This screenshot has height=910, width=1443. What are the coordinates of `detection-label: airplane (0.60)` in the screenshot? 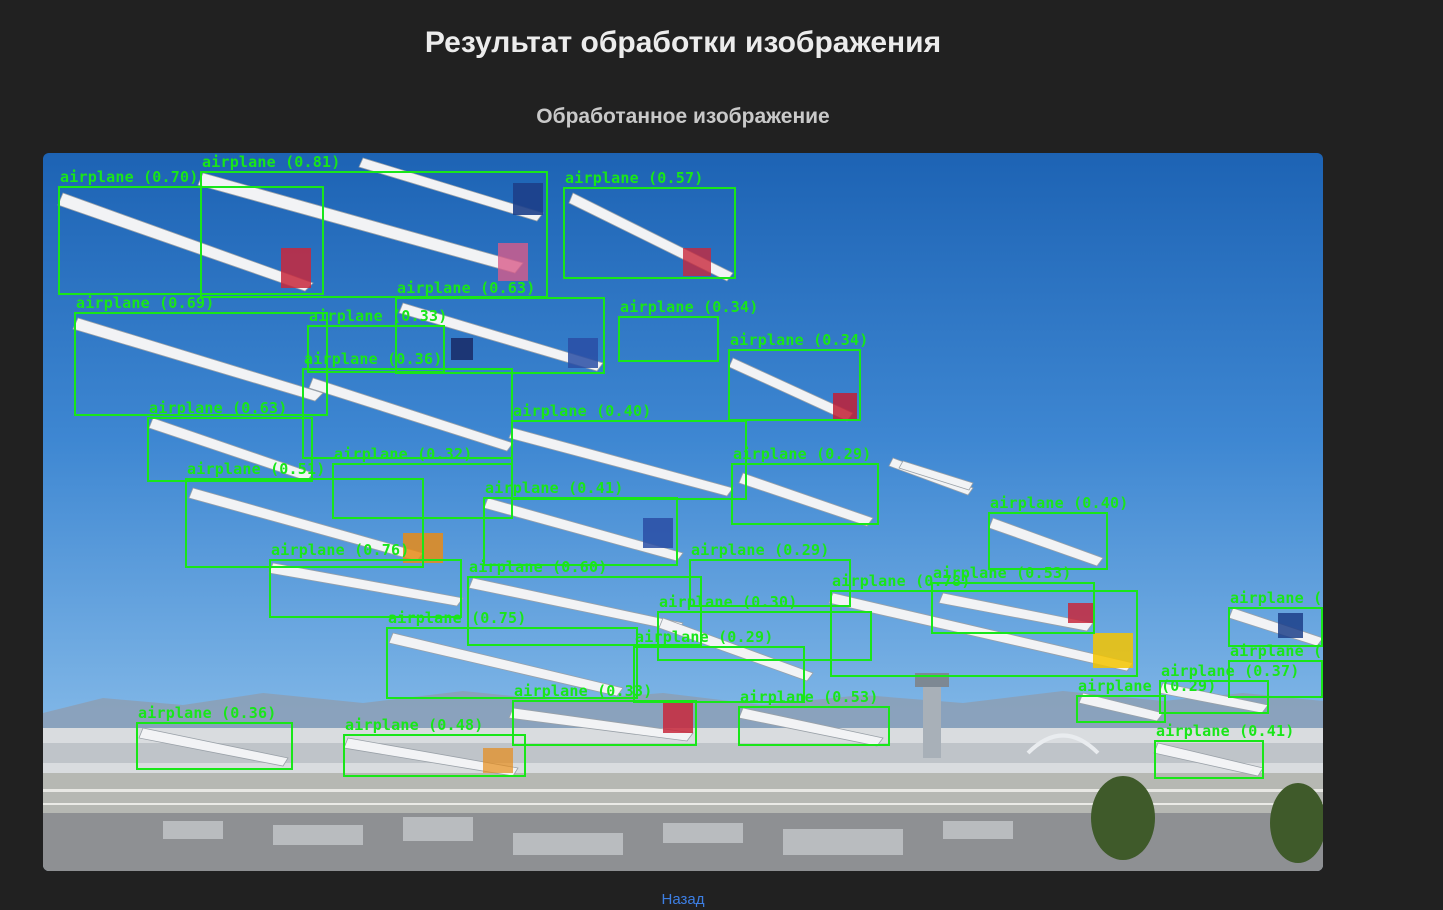 It's located at (538, 567).